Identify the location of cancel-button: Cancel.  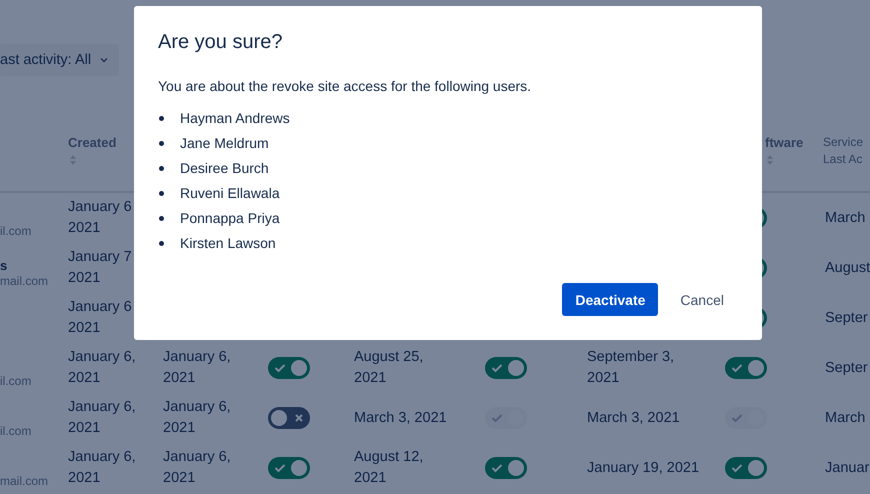
(702, 299).